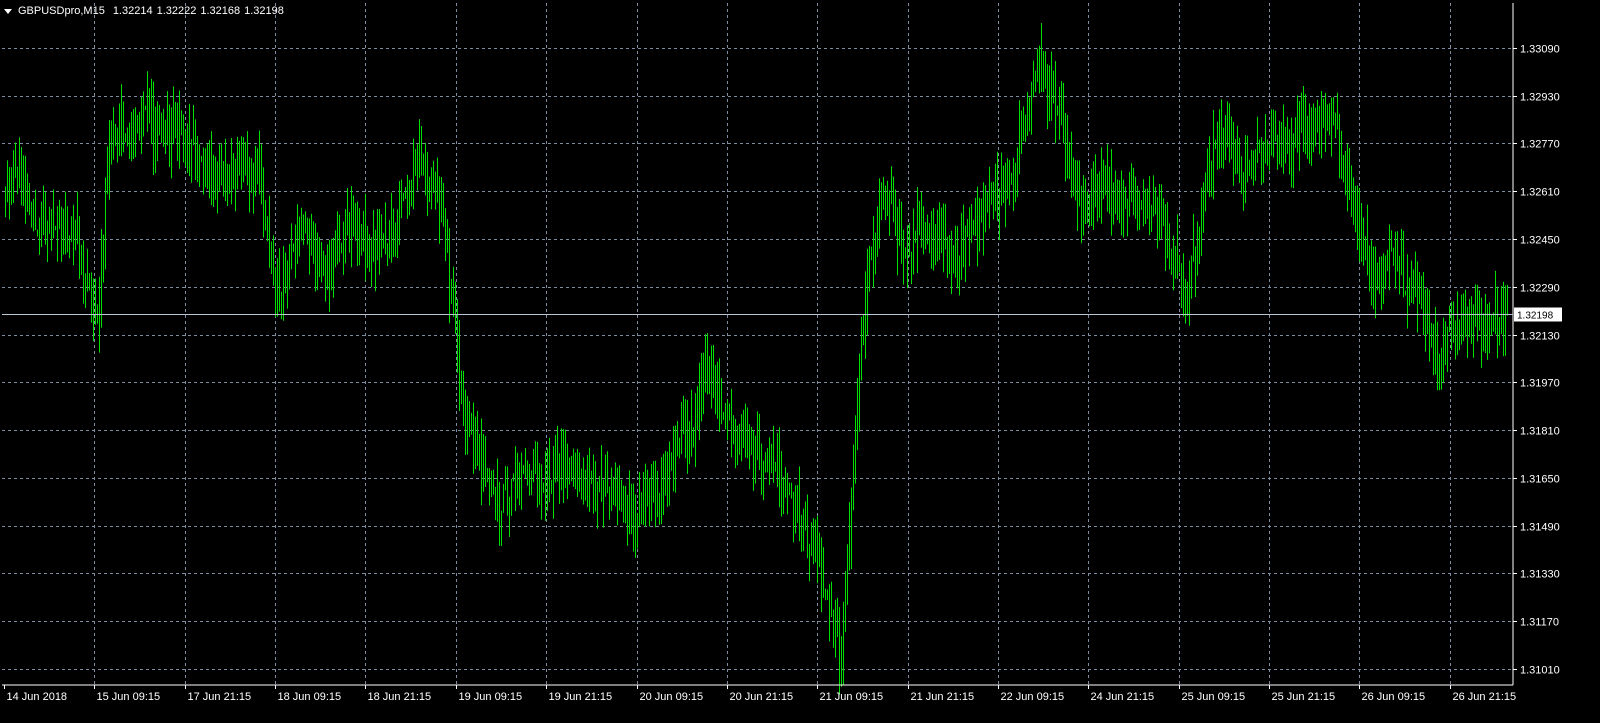 The width and height of the screenshot is (1600, 723). Describe the element at coordinates (1540, 145) in the screenshot. I see `y-tick-label: 1.32770` at that location.